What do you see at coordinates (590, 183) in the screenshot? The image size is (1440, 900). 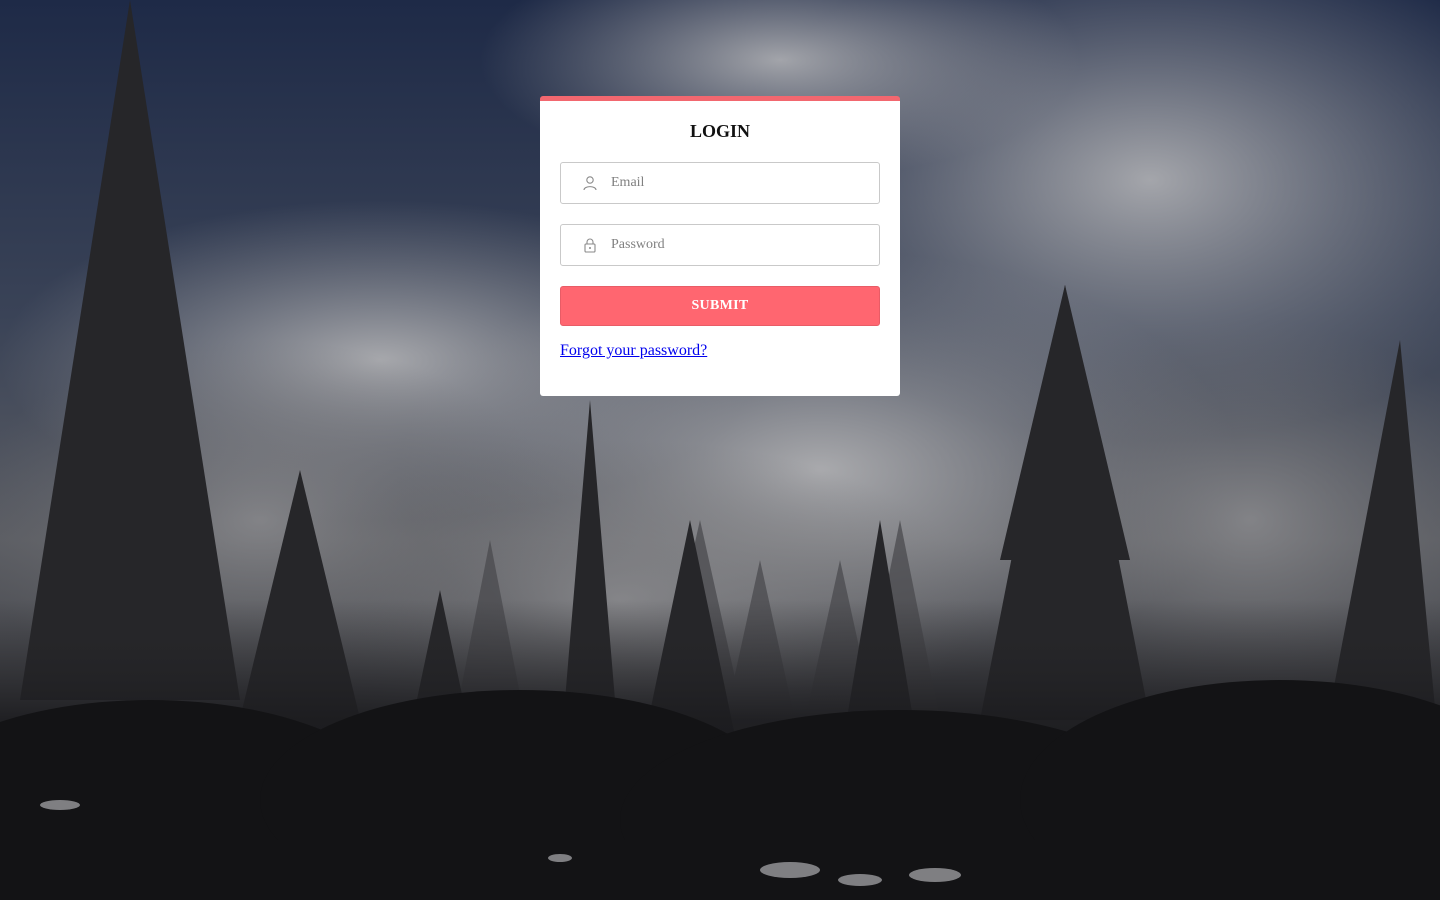 I see `user-icon` at bounding box center [590, 183].